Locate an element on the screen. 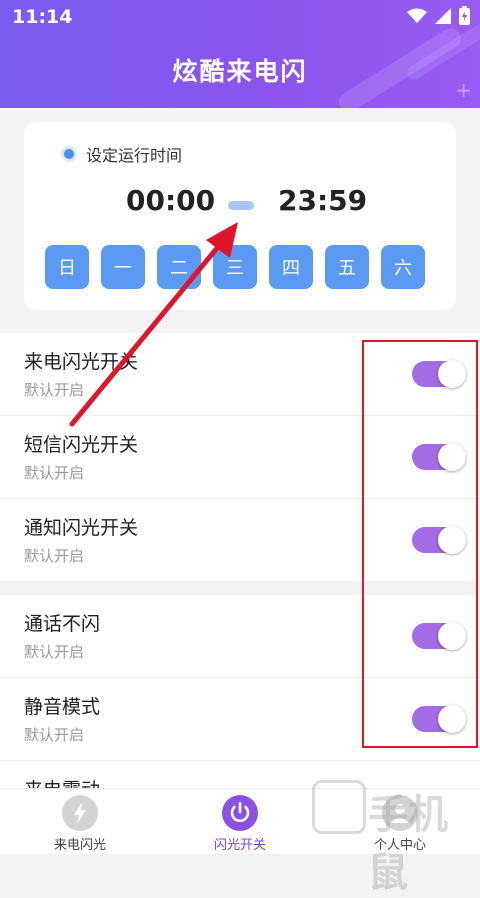  tab-label: 来电闪光 is located at coordinates (79, 845).